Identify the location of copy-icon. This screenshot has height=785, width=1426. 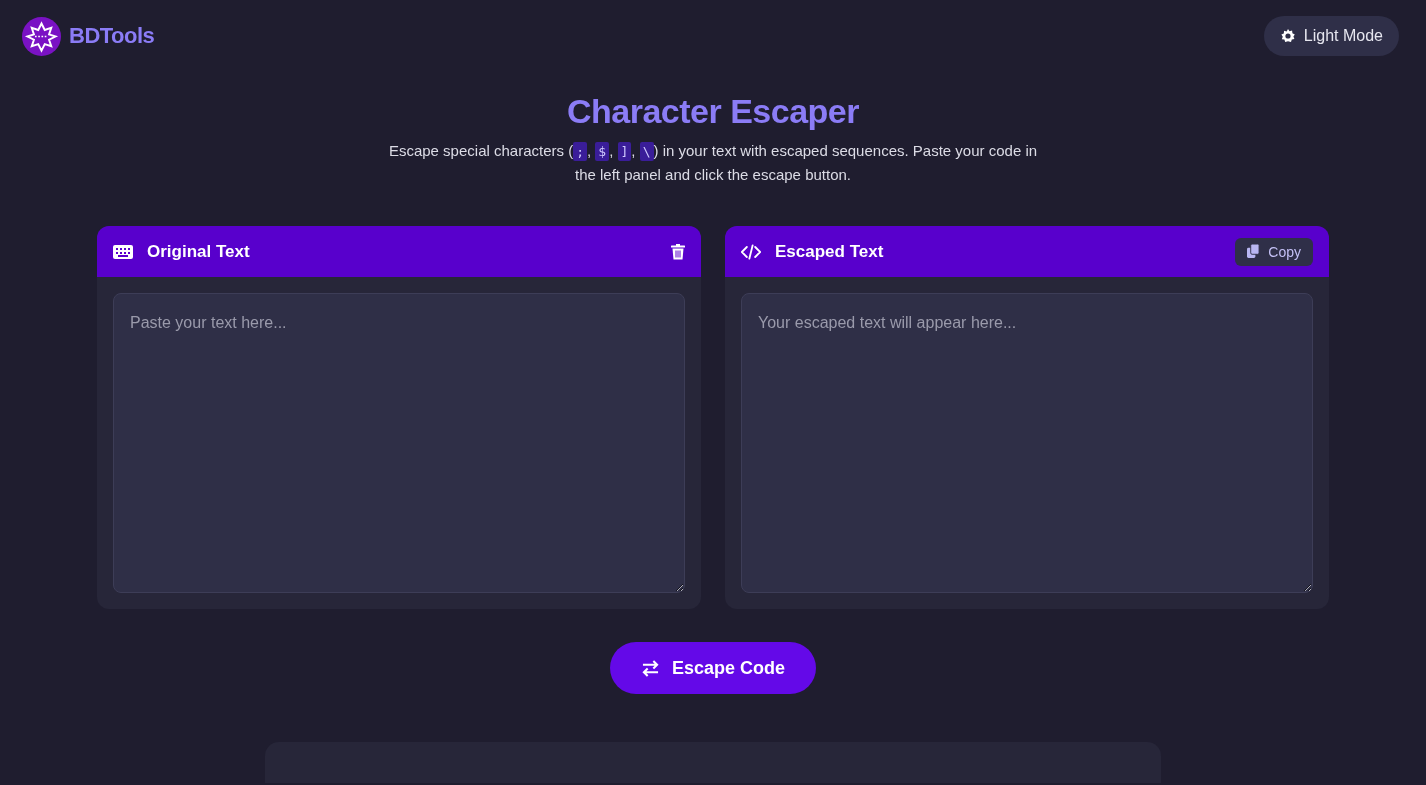
(1254, 251).